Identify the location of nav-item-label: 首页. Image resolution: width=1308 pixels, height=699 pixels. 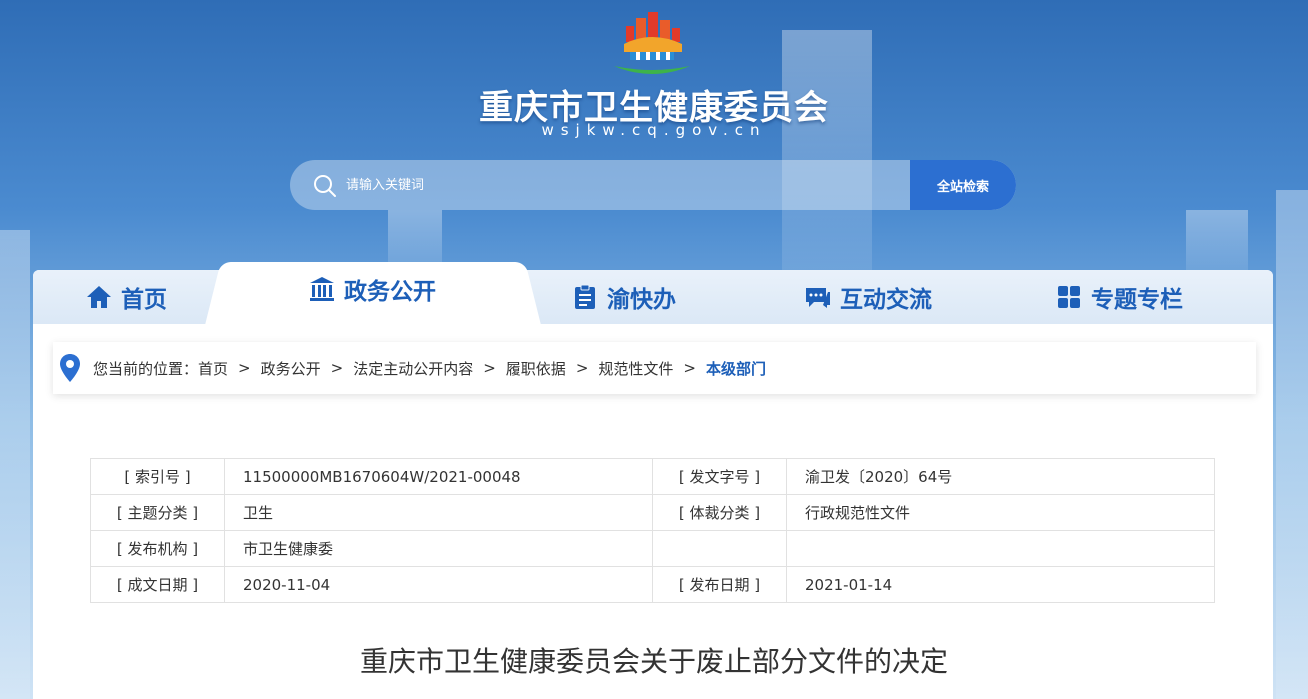
(144, 300).